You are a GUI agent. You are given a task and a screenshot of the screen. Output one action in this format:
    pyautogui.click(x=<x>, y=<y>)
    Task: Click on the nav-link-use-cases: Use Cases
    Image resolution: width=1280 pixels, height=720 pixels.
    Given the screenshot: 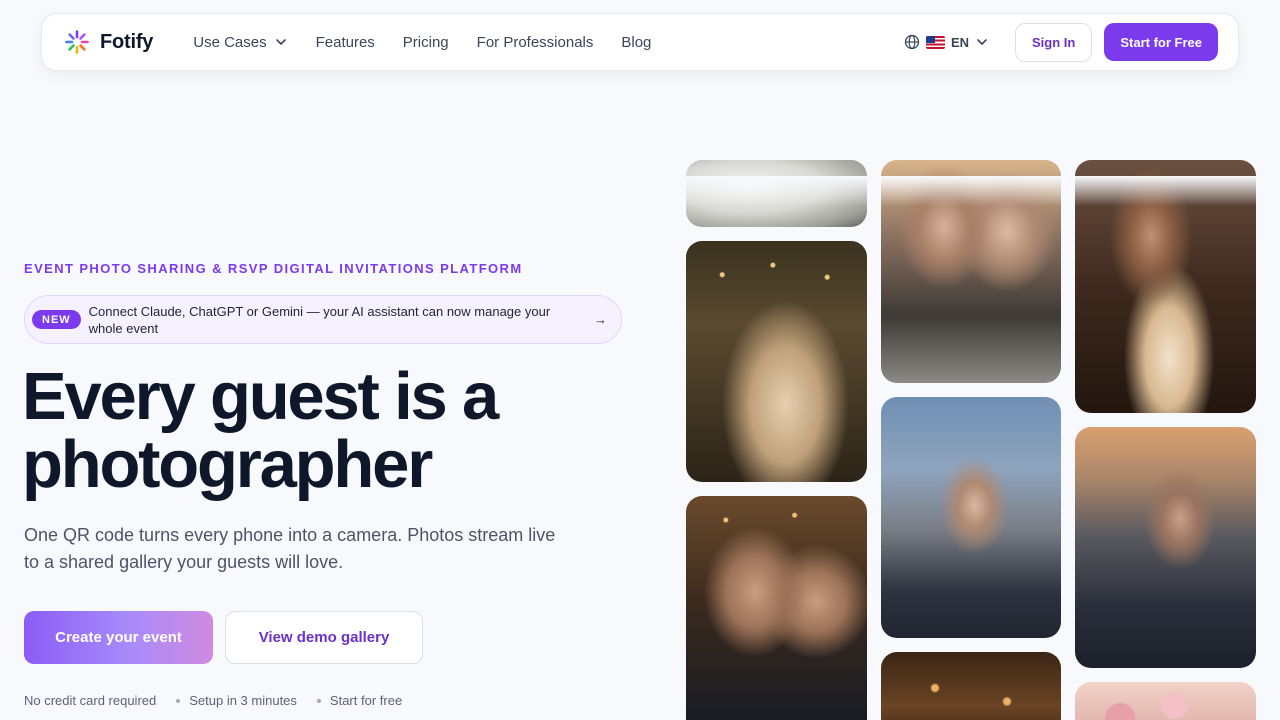 What is the action you would take?
    pyautogui.click(x=240, y=42)
    